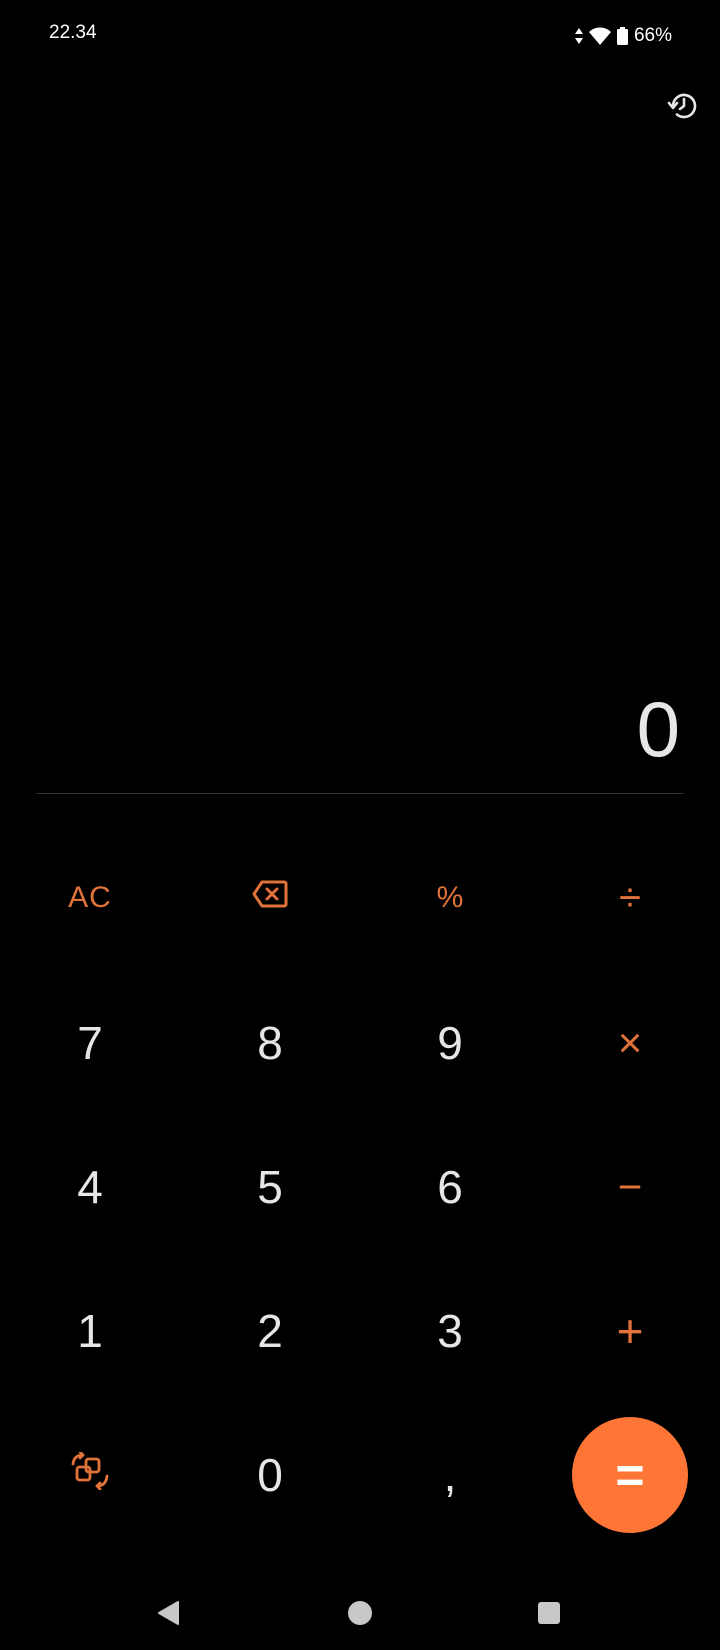 This screenshot has width=720, height=1650. I want to click on recents-button, so click(549, 1615).